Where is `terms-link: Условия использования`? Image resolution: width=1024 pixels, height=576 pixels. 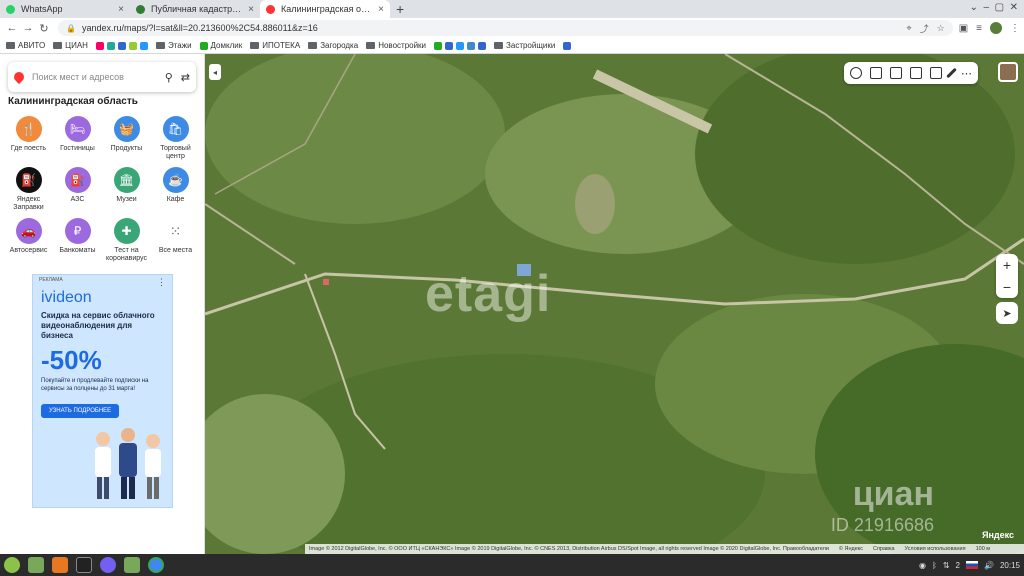
terms-link: Условия использования is located at coordinates (935, 549).